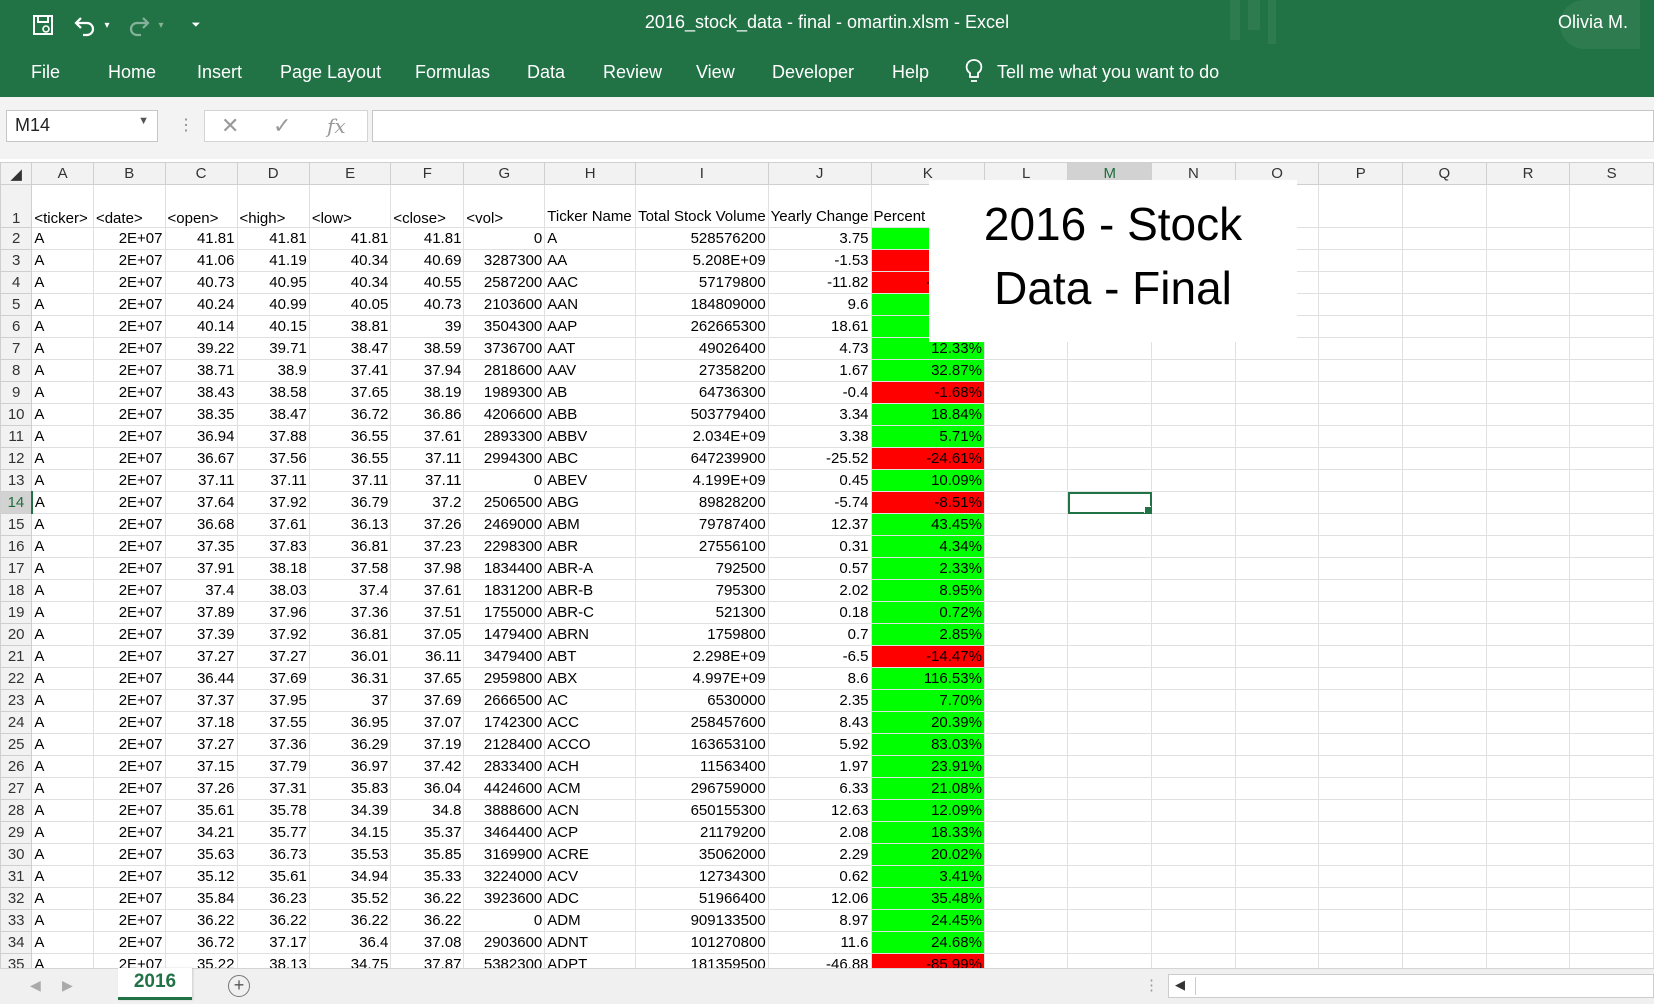 The image size is (1654, 1004). What do you see at coordinates (129, 898) in the screenshot?
I see `cell-b32: 2E+07` at bounding box center [129, 898].